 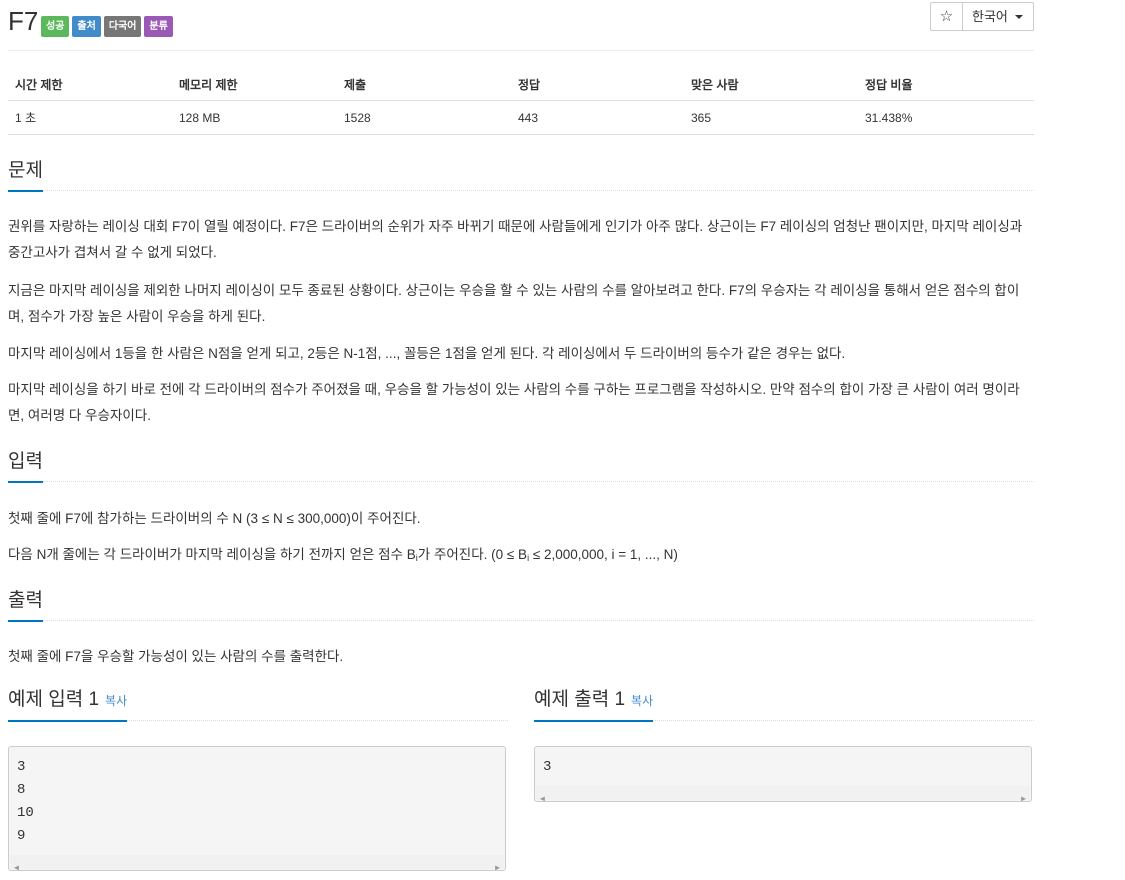 I want to click on header-solved-users: 맞은 사람, so click(x=771, y=85).